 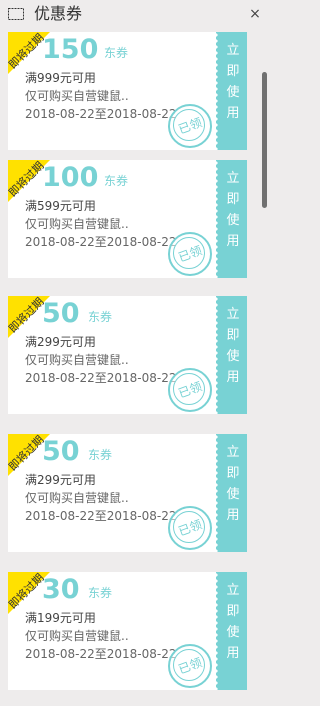 What do you see at coordinates (136, 15) in the screenshot?
I see `panel-header: 优惠券 ×` at bounding box center [136, 15].